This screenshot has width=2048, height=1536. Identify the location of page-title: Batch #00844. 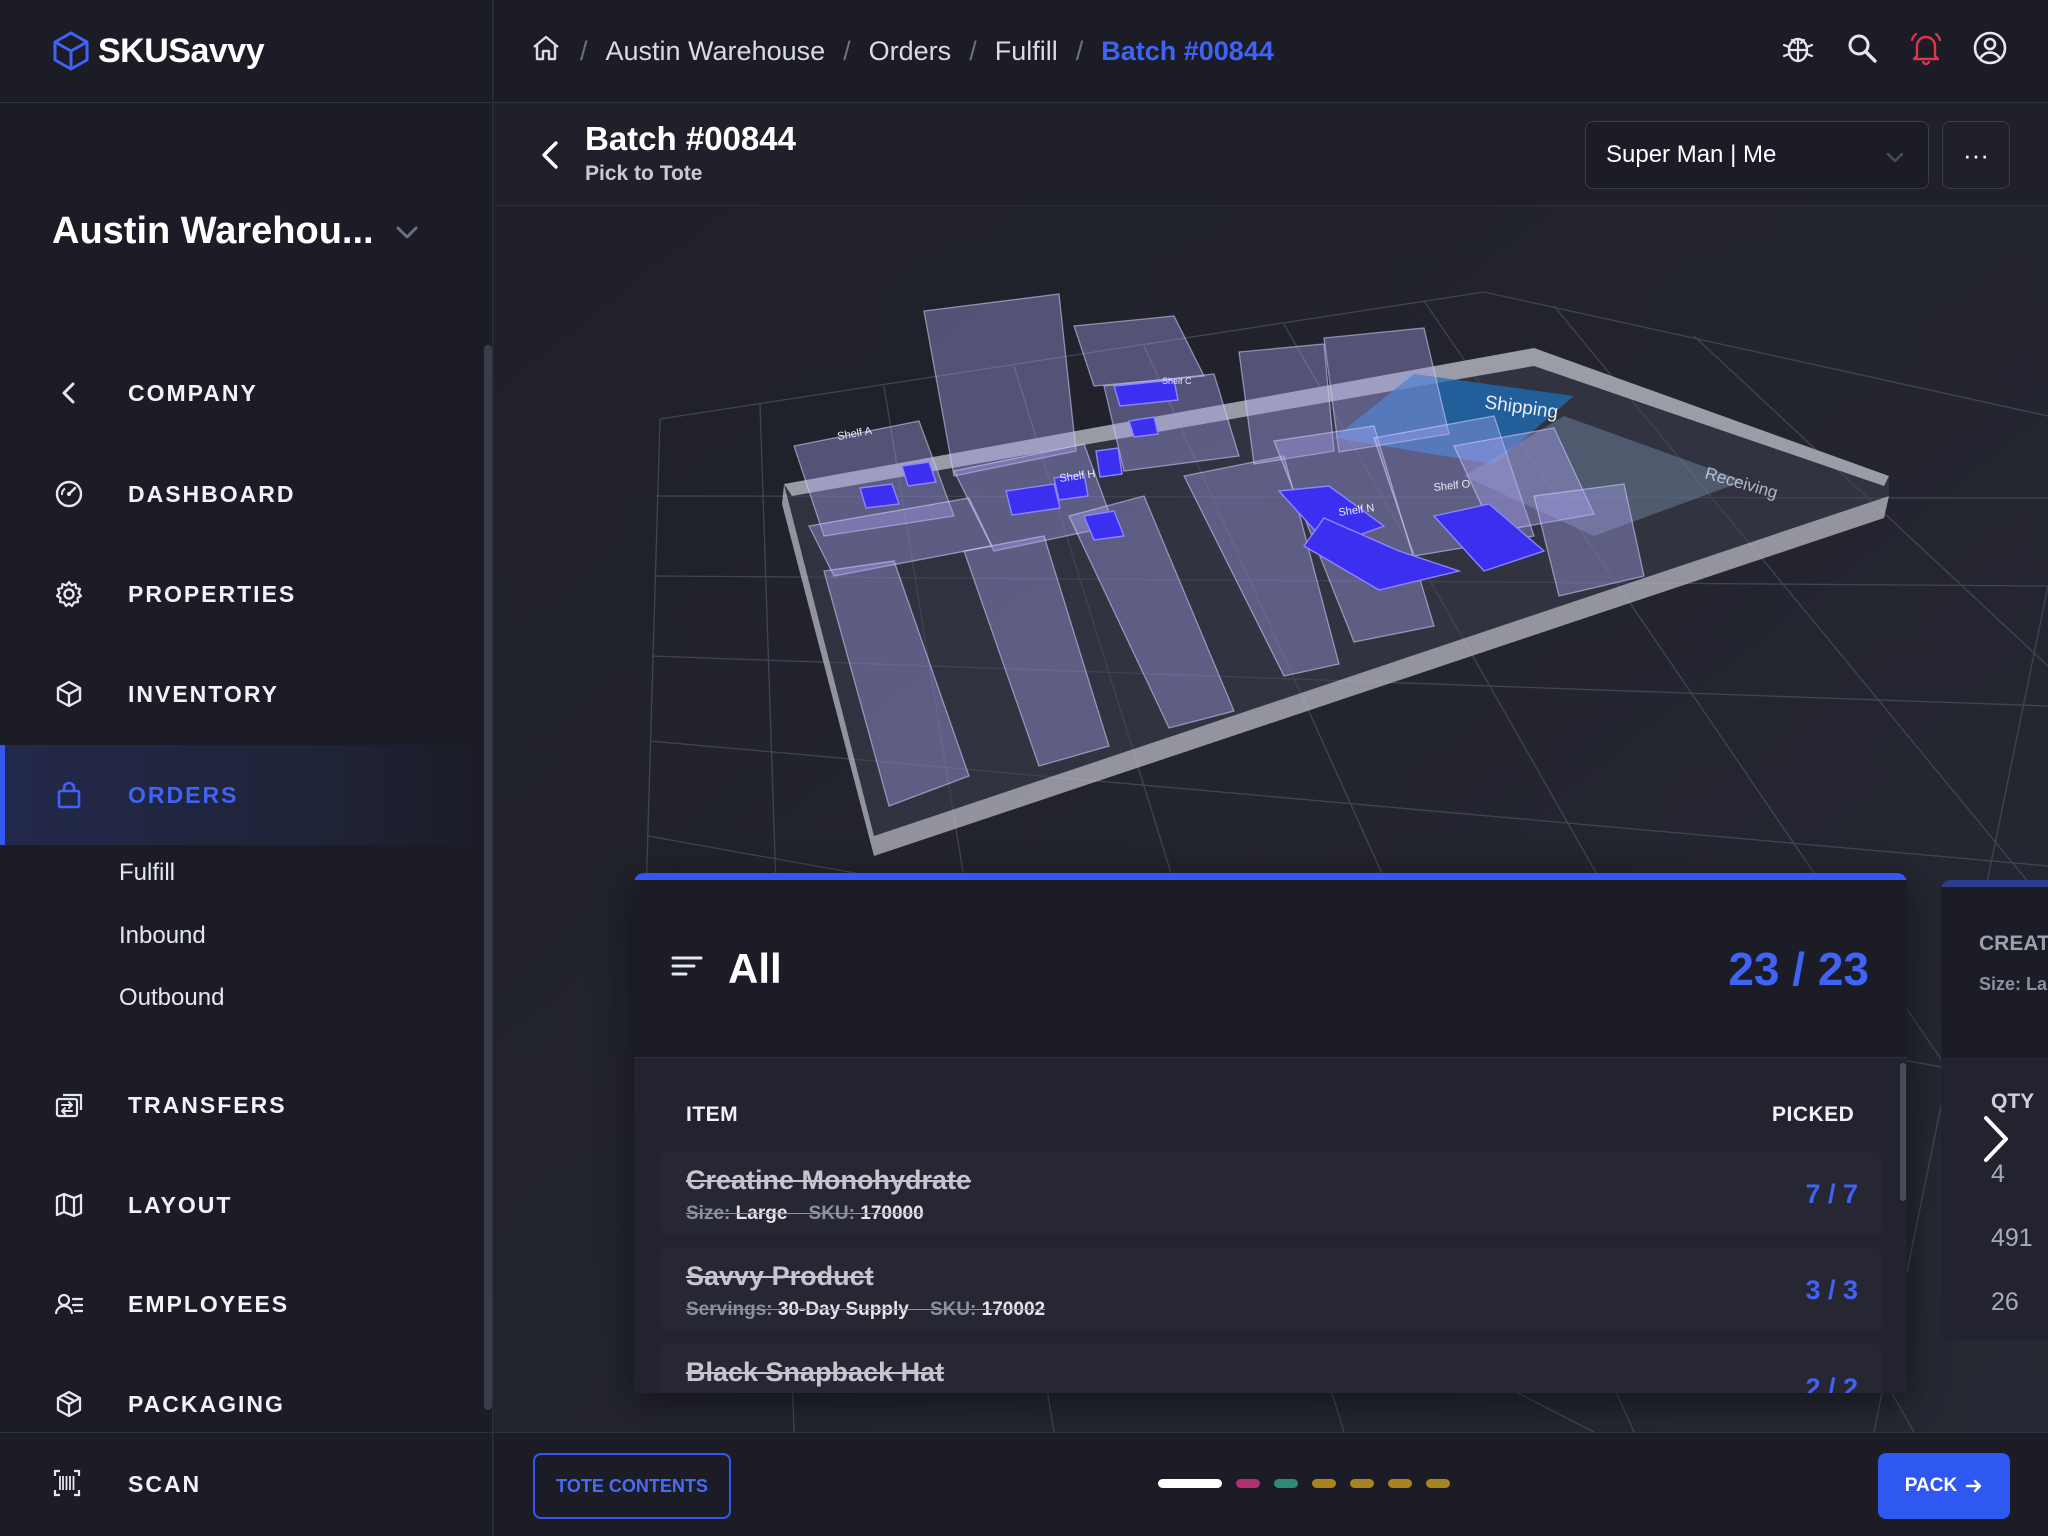
(690, 138).